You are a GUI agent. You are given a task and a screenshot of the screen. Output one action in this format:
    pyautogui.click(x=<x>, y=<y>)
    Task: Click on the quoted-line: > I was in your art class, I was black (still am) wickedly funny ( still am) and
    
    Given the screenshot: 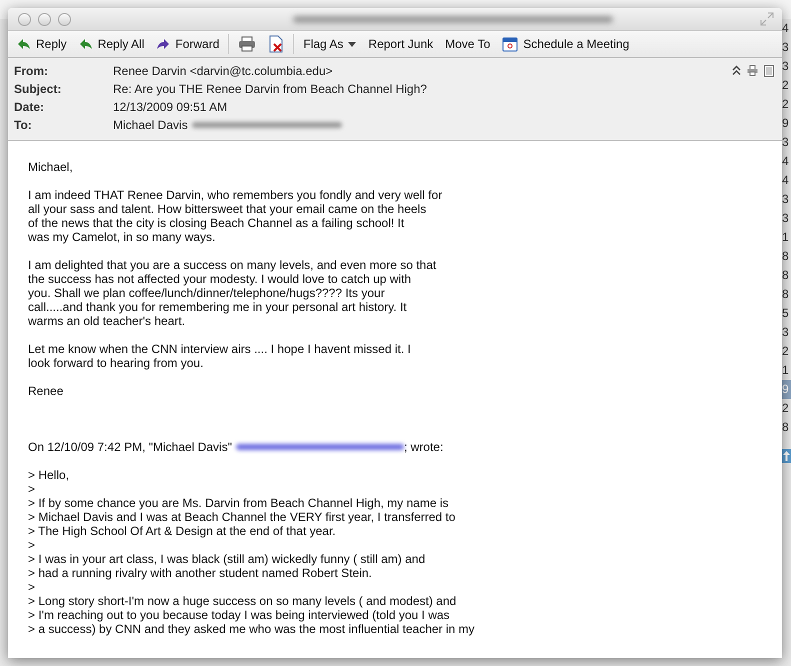 What is the action you would take?
    pyautogui.click(x=227, y=559)
    